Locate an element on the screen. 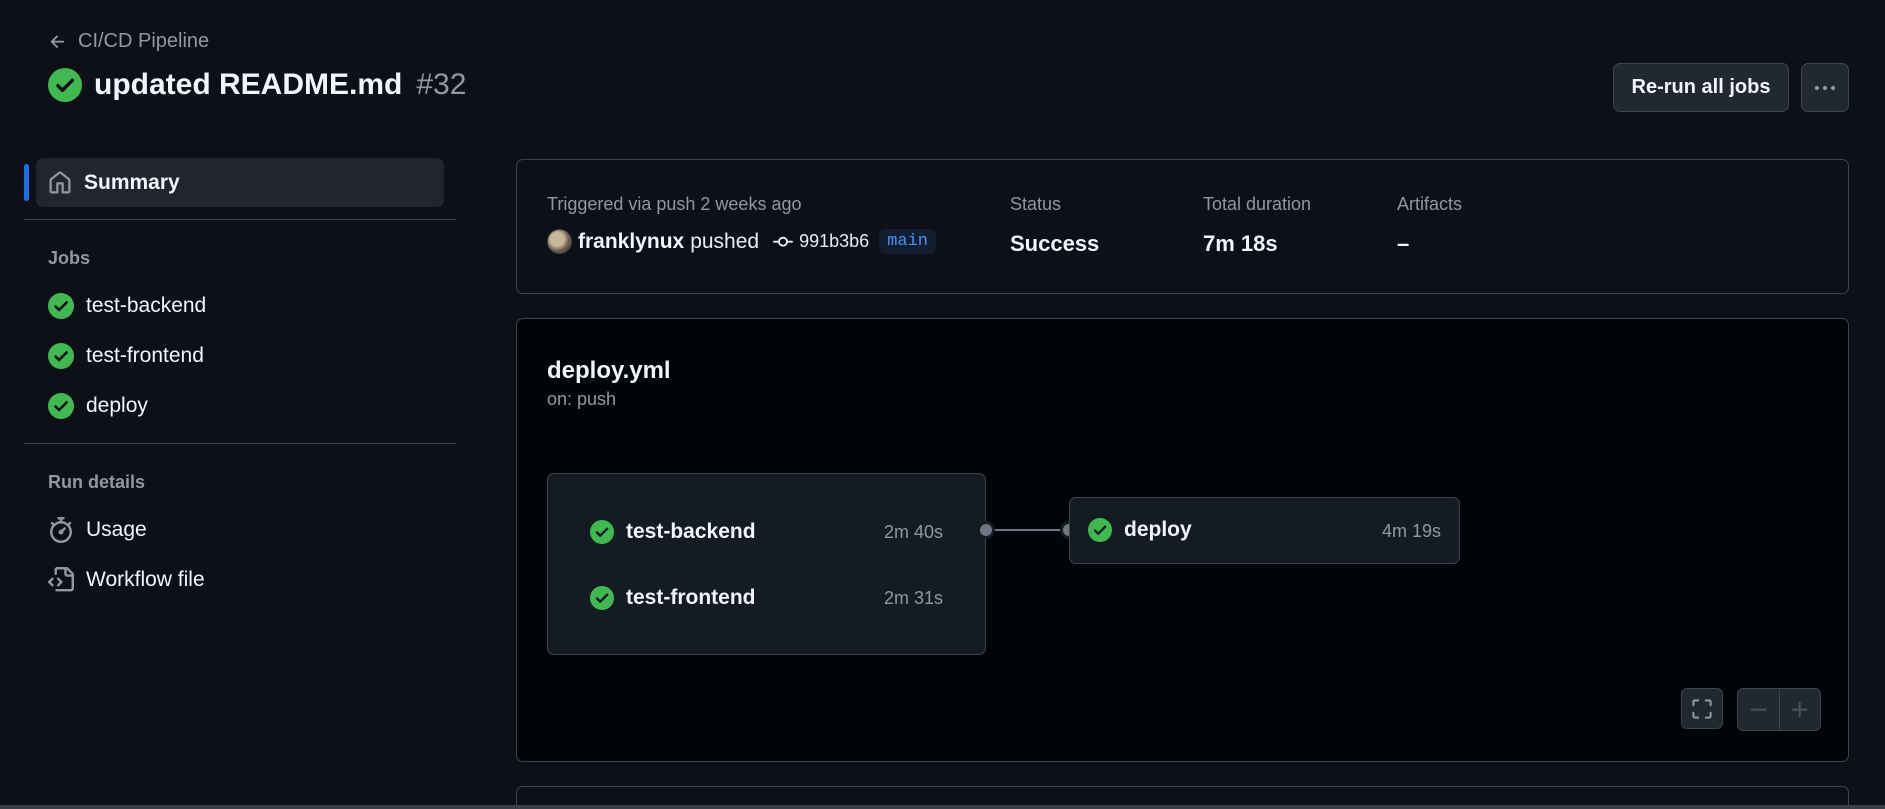 The image size is (1885, 809). branch-tag: main is located at coordinates (907, 241).